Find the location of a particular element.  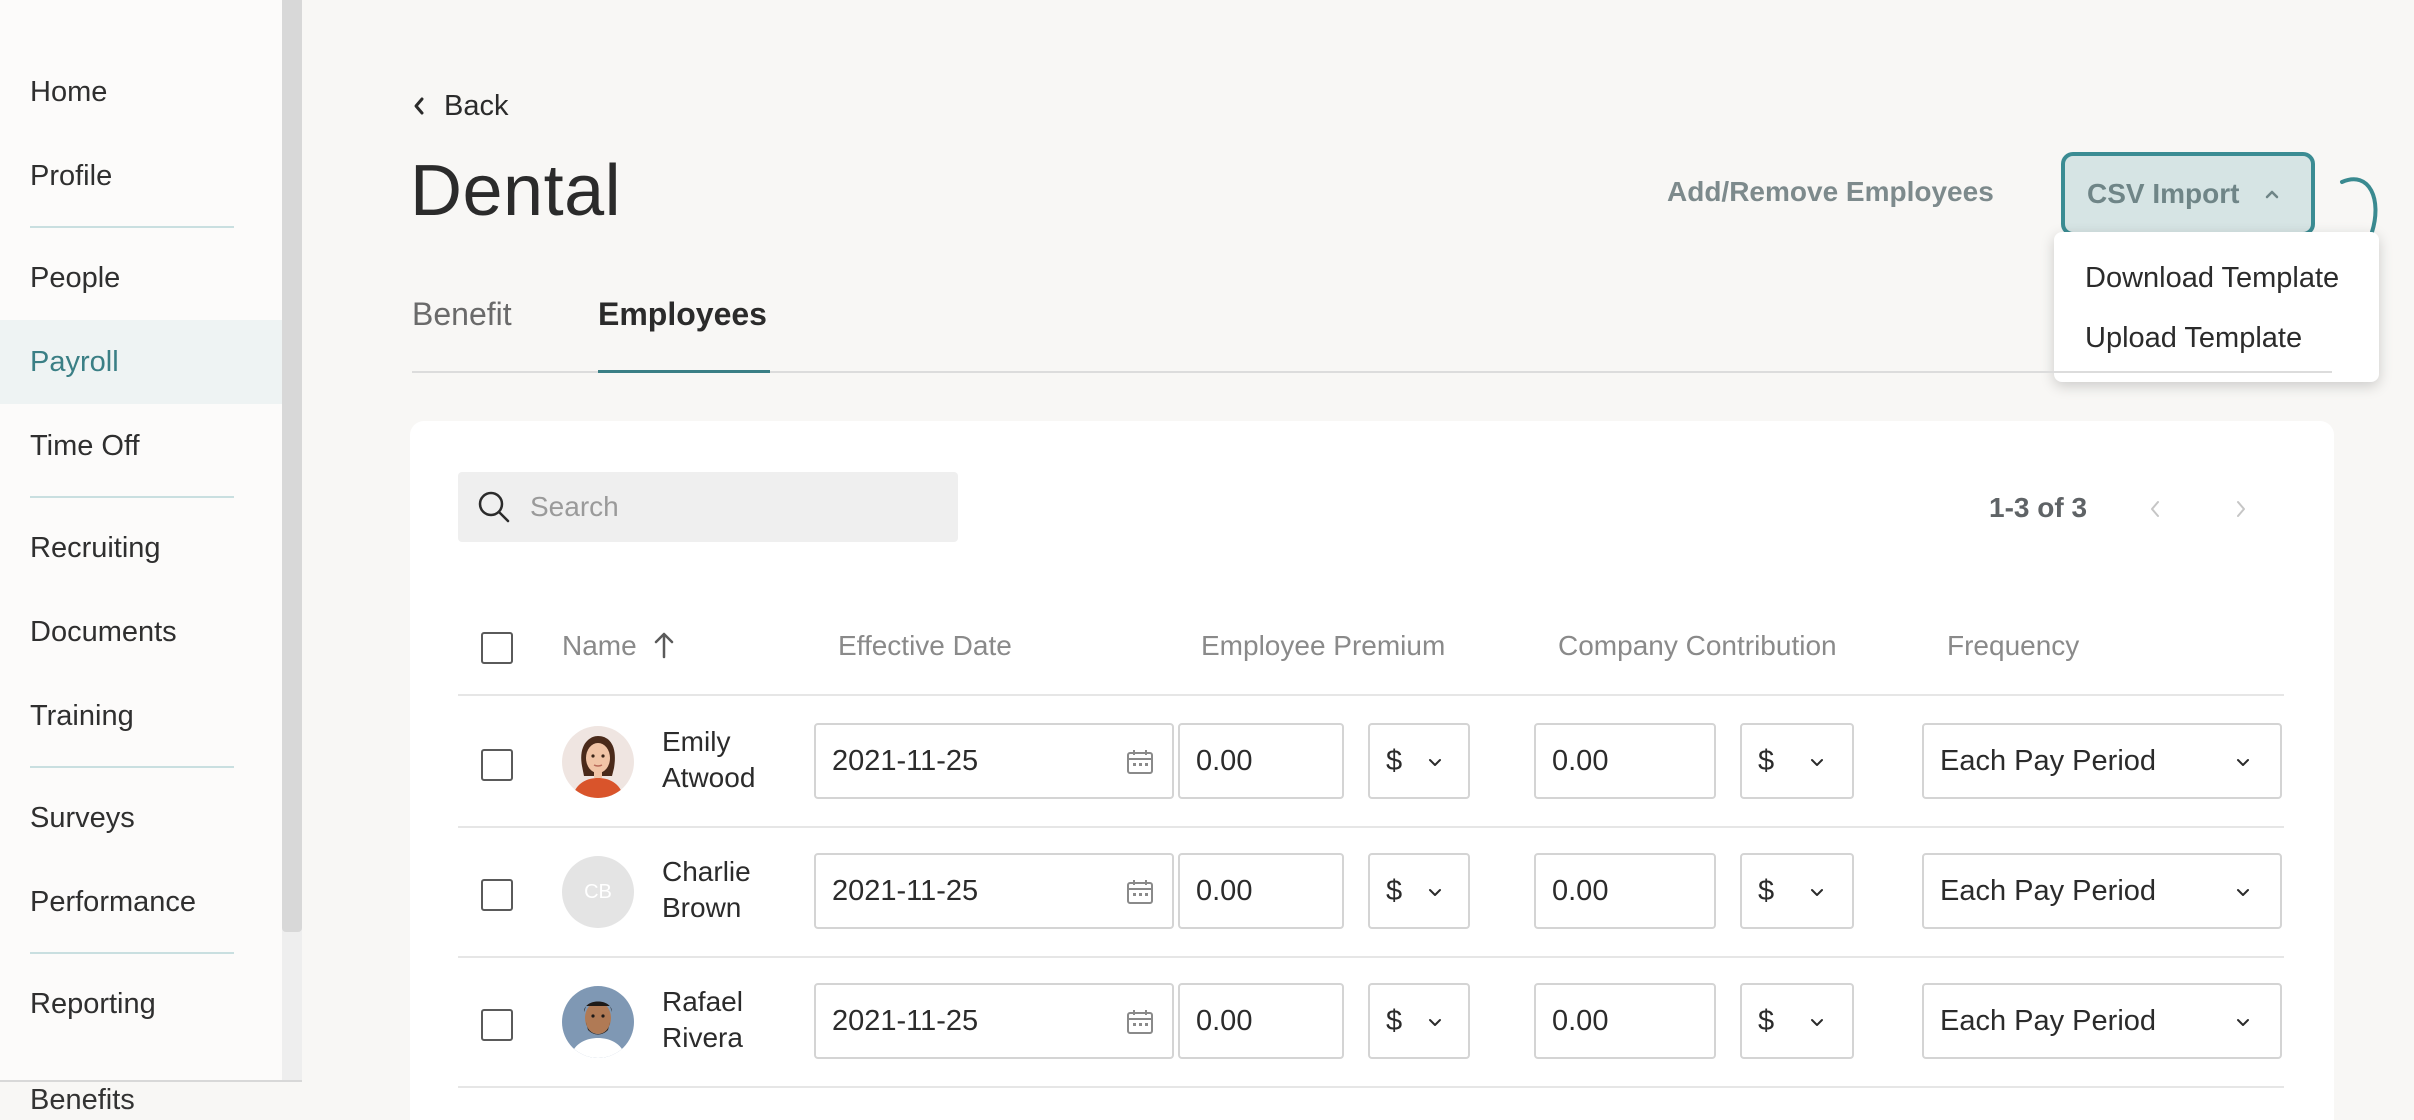

sidebar-item-reporting: Reporting is located at coordinates (141, 1004).